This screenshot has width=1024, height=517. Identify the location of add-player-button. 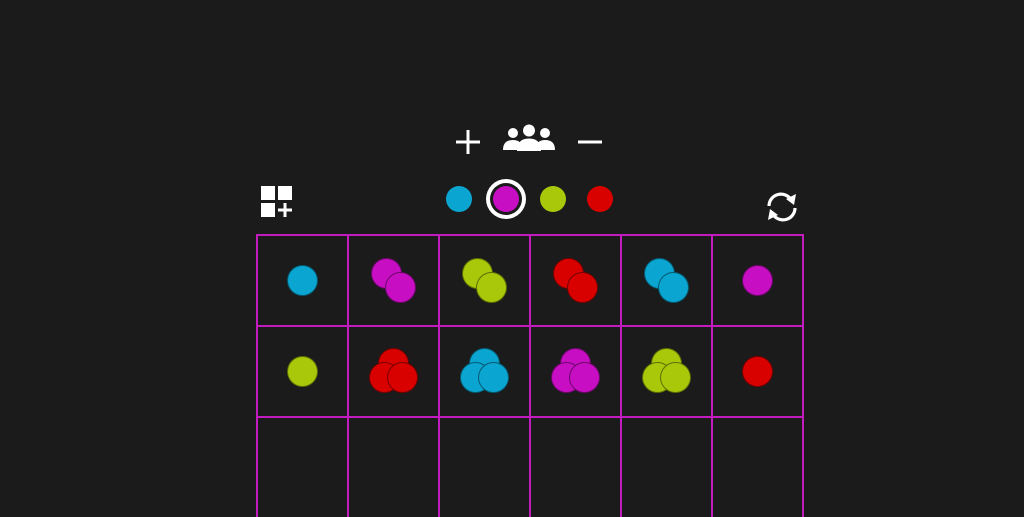
(468, 142).